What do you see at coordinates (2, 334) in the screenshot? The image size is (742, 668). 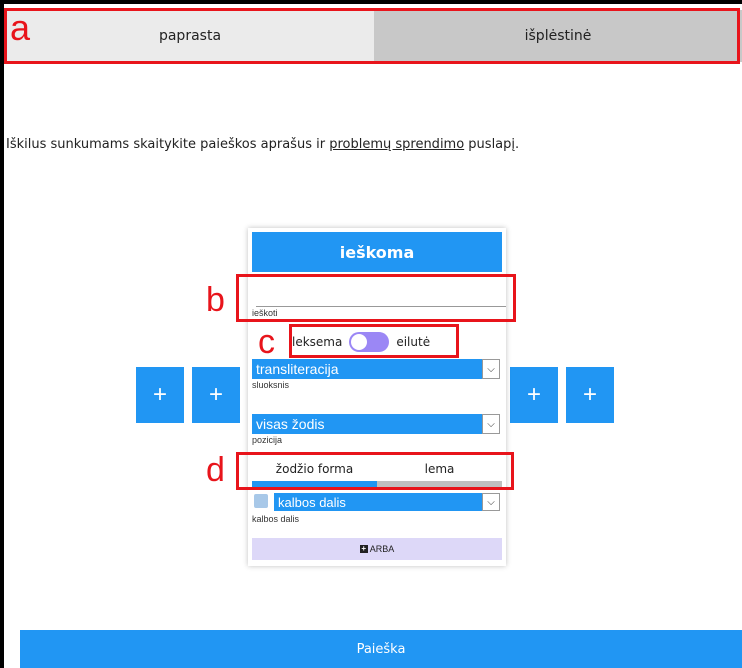 I see `frame-left-border` at bounding box center [2, 334].